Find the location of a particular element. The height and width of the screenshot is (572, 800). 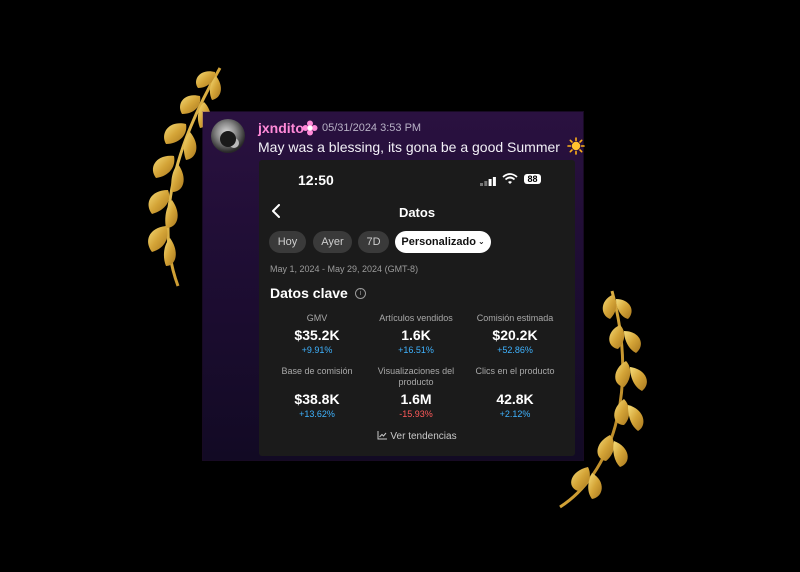

message-timestamp: 05/31/2024 3:53 PM is located at coordinates (372, 128).